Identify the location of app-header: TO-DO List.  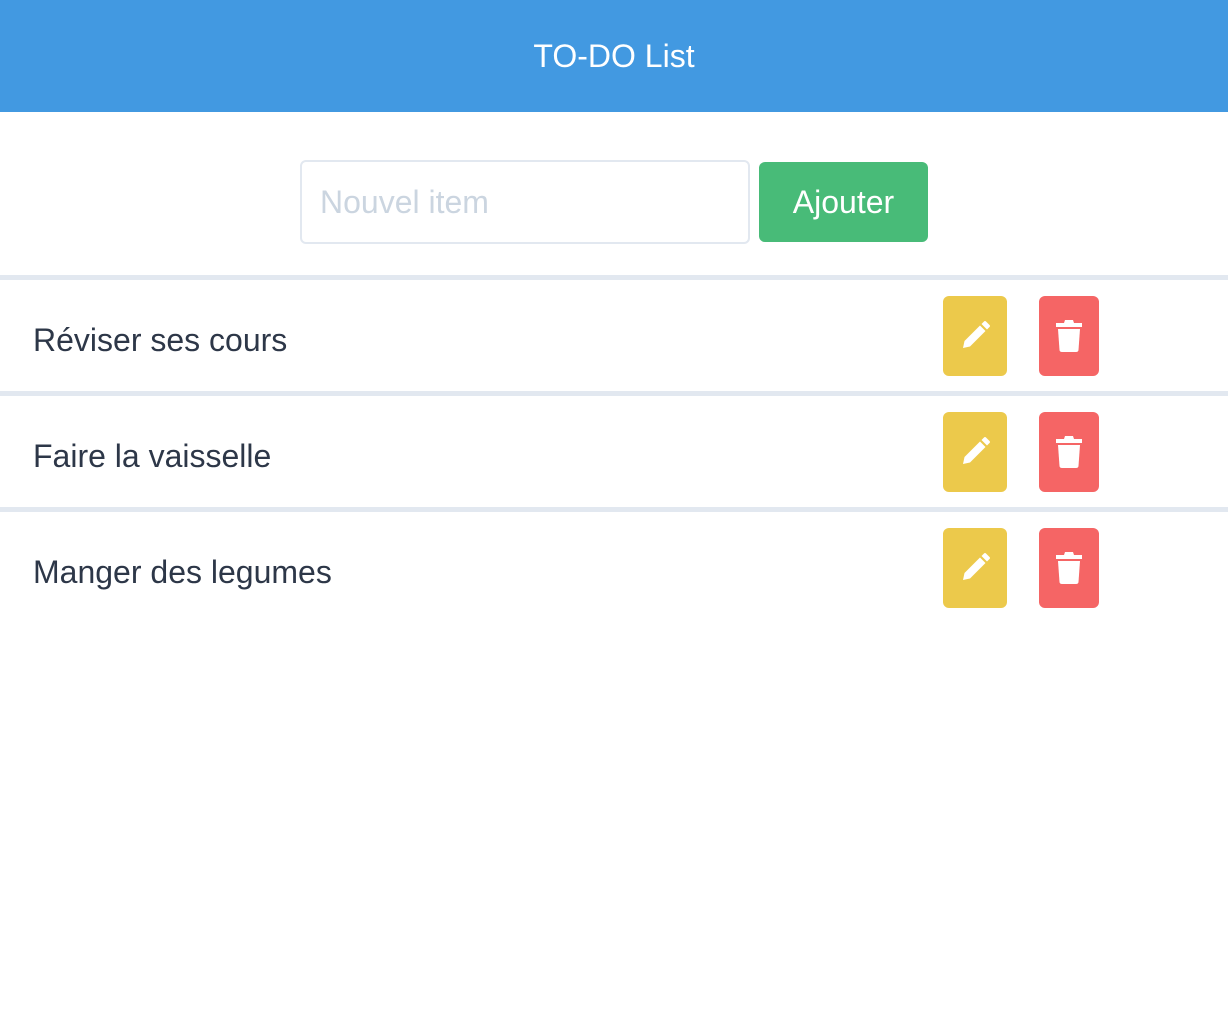
(614, 56).